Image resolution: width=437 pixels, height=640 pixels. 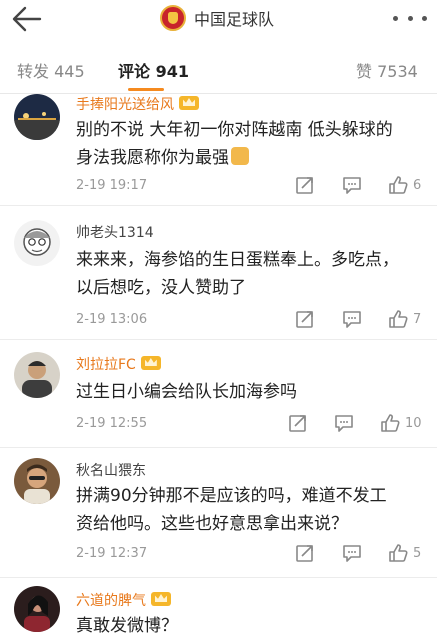 I want to click on back-button, so click(x=27, y=19).